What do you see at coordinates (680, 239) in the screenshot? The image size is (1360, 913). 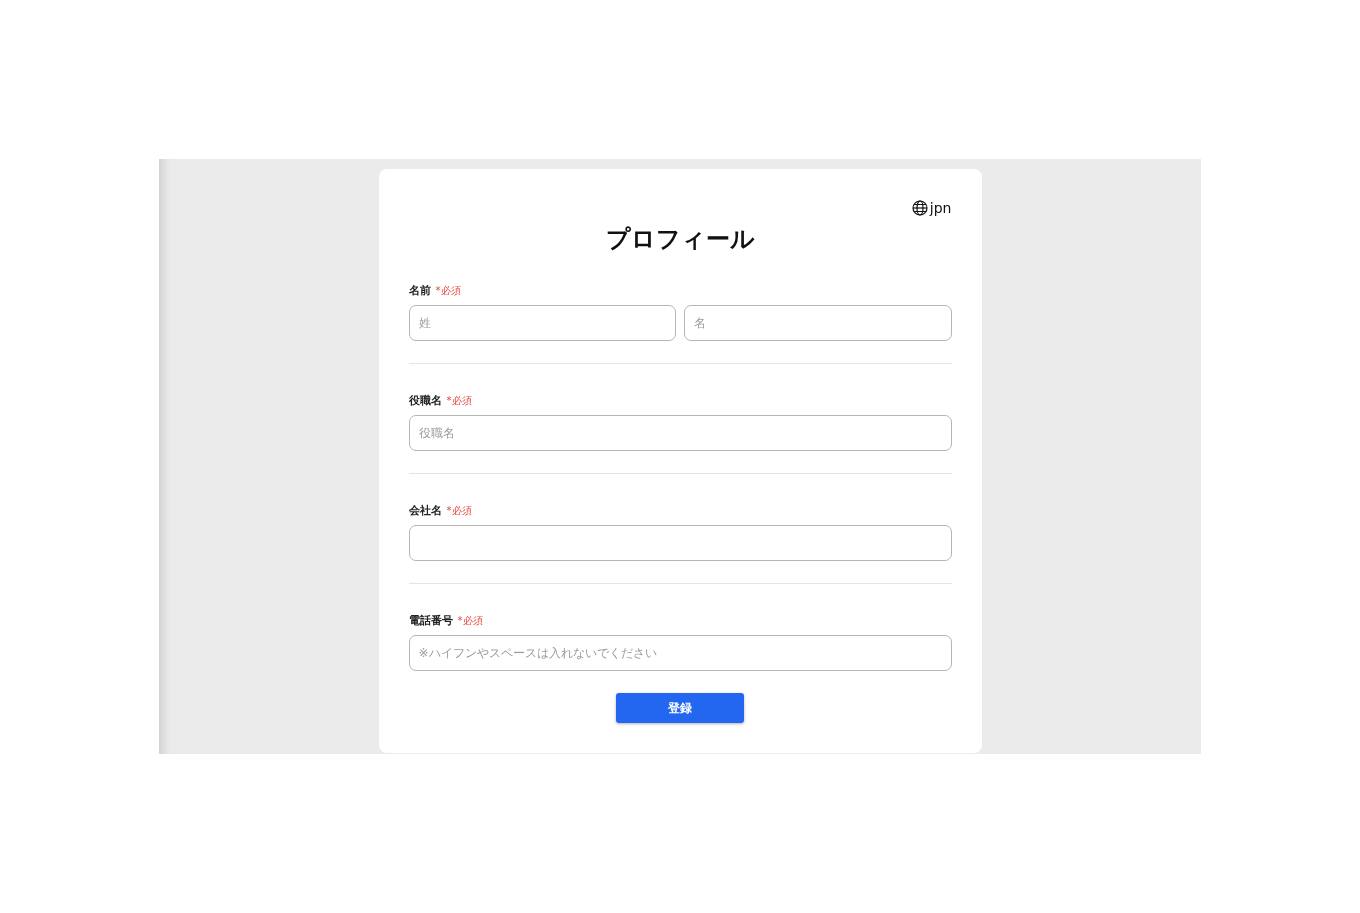 I see `page-title: プロフィール` at bounding box center [680, 239].